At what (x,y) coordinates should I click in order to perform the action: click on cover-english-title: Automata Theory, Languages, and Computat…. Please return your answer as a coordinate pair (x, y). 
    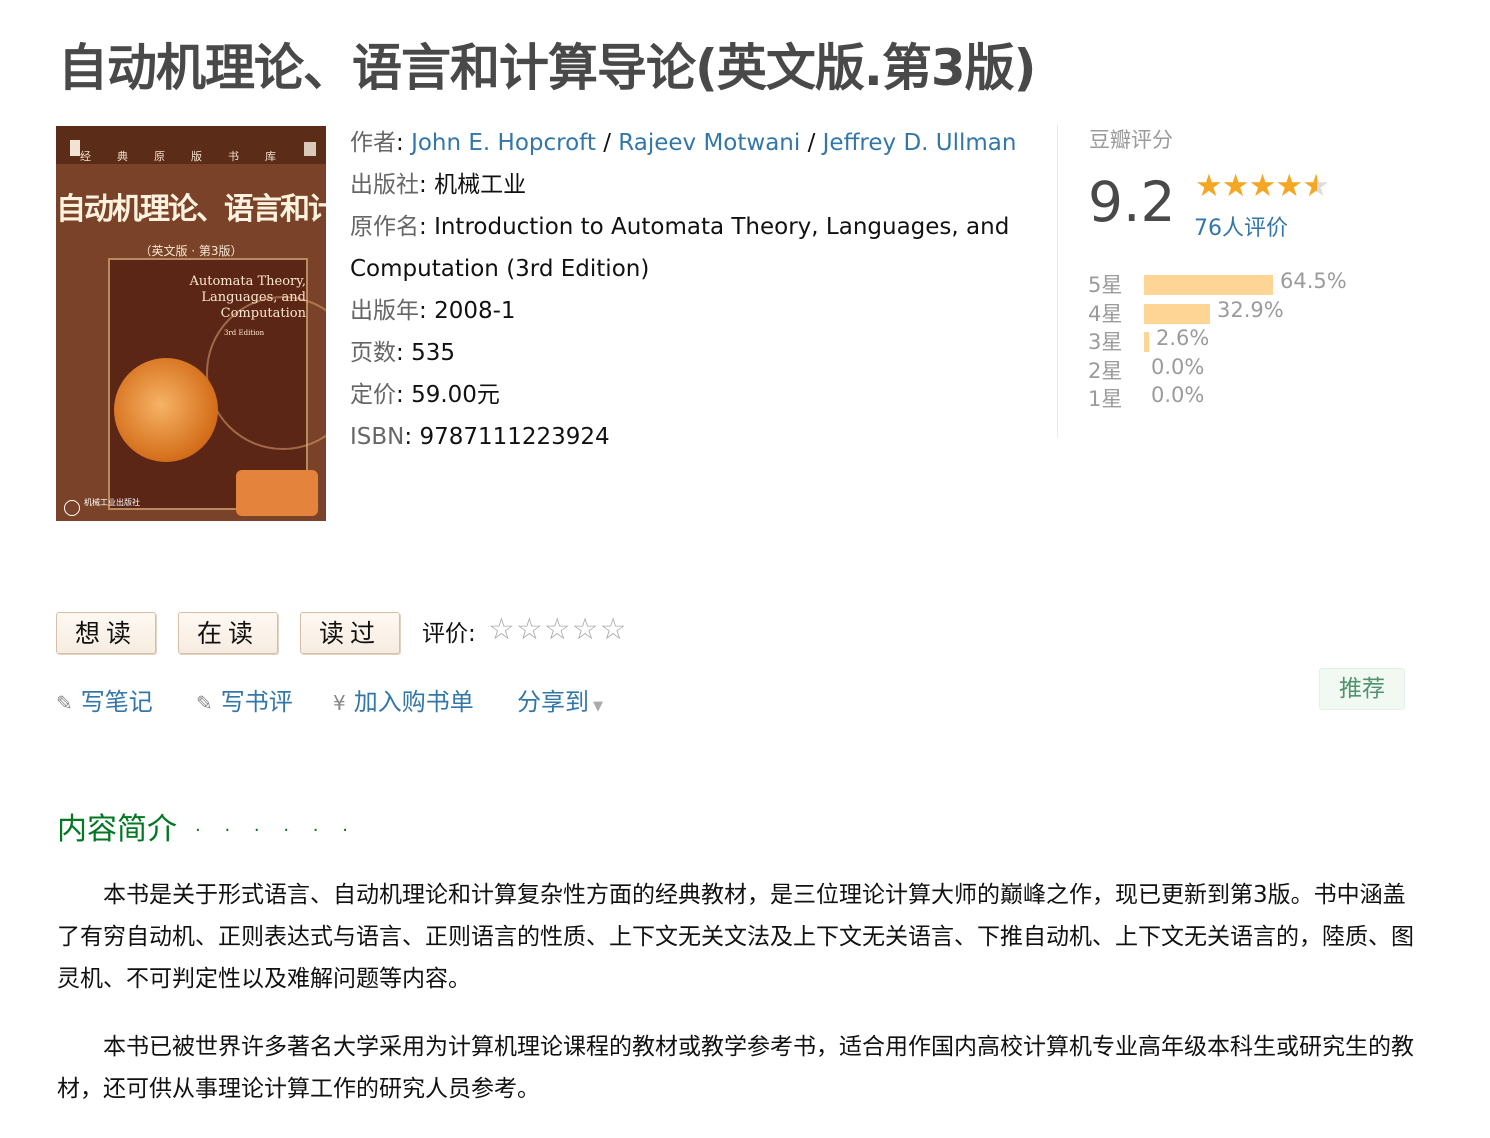
    Looking at the image, I should click on (247, 297).